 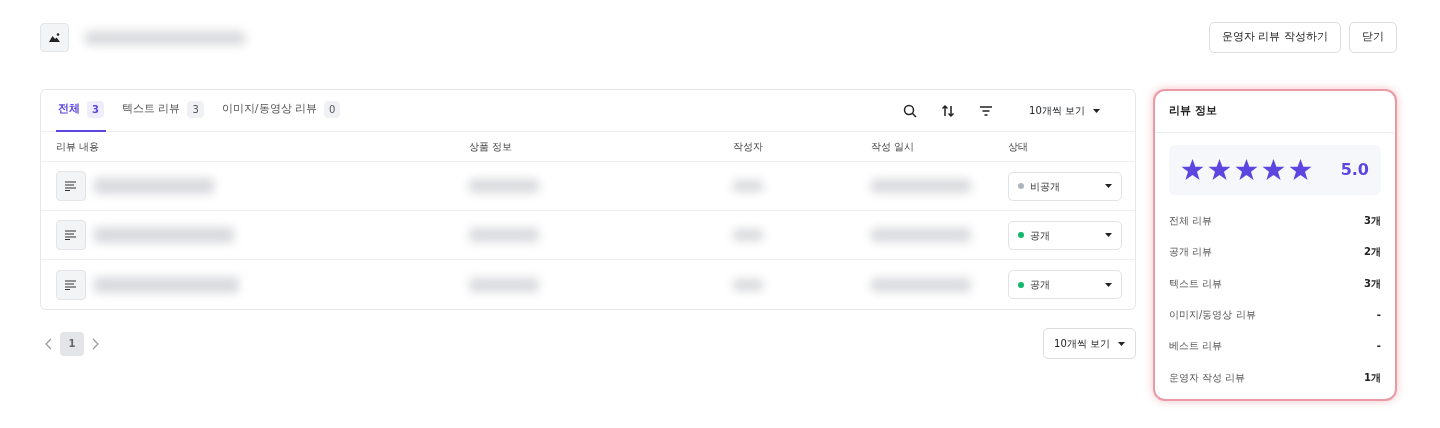 I want to click on status-dropdown: 비공개, so click(x=1065, y=186).